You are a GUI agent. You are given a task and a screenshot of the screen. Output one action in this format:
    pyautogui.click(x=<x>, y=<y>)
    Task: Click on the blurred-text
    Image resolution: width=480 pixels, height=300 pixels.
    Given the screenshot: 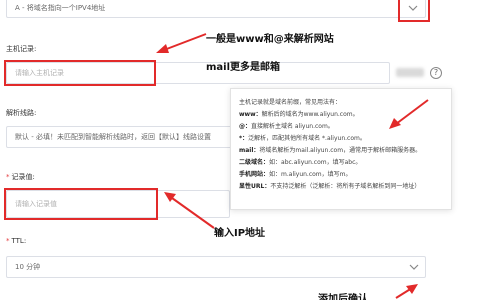 What is the action you would take?
    pyautogui.click(x=410, y=72)
    